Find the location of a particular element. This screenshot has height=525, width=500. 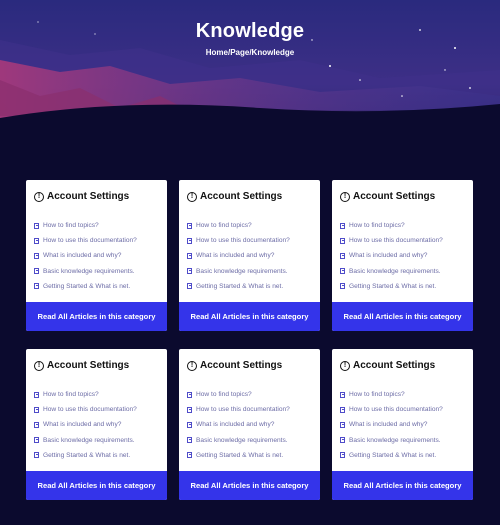

breadcrumb: Home/Page/Knowledge is located at coordinates (250, 52).